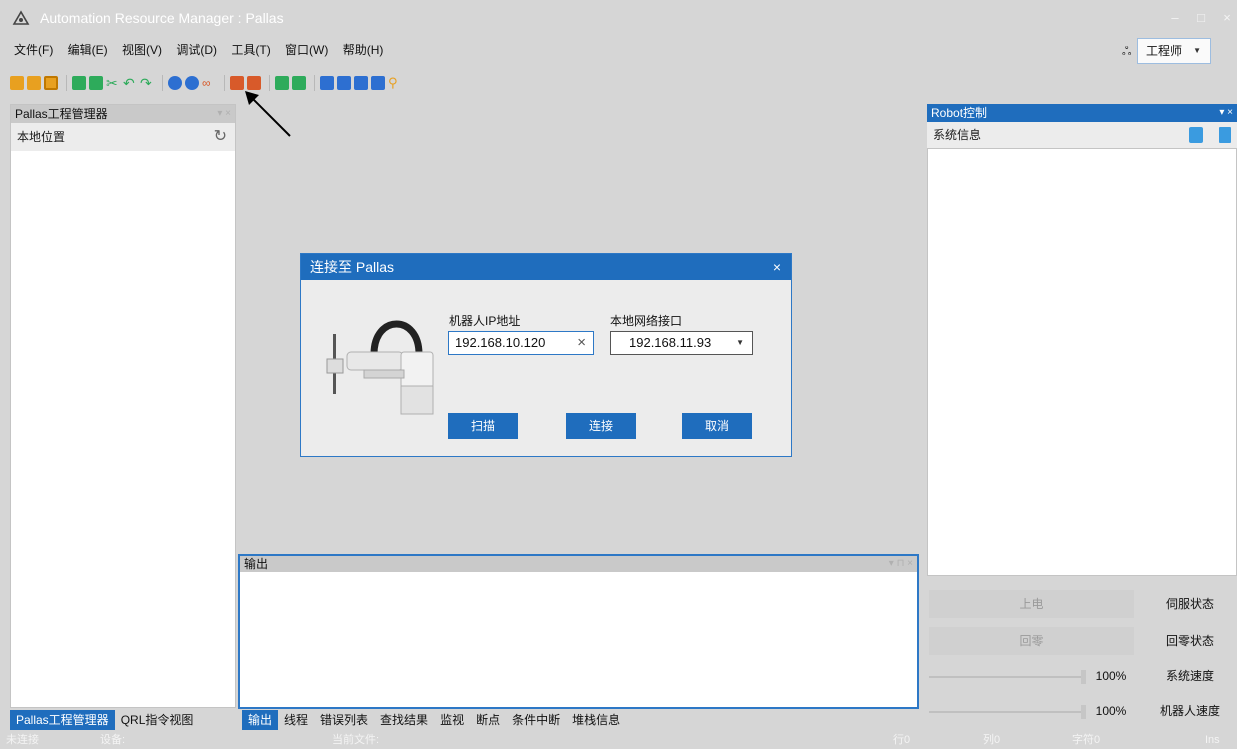  I want to click on copy-icon, so click(79, 83).